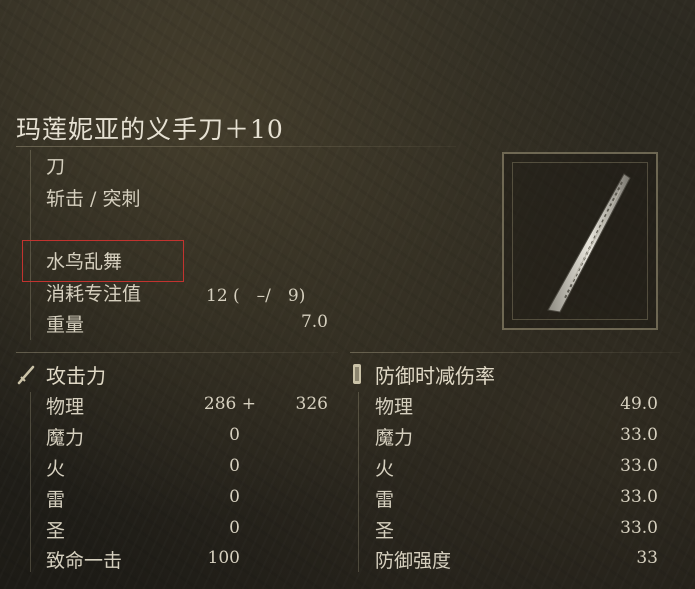 Image resolution: width=695 pixels, height=589 pixels. Describe the element at coordinates (150, 129) in the screenshot. I see `weapon-name: 玛莲妮亚的义手刀＋10` at that location.